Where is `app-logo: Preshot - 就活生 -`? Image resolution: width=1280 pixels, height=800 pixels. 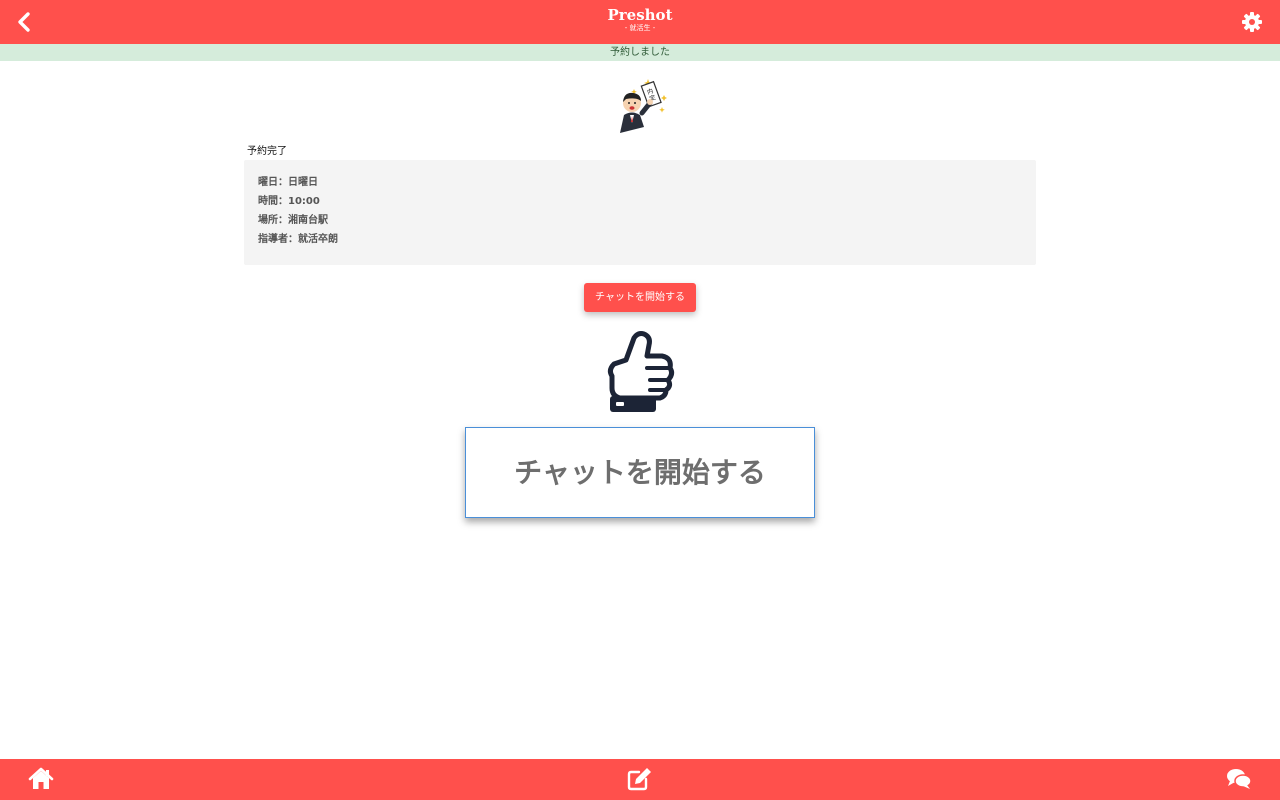 app-logo: Preshot - 就活生 - is located at coordinates (640, 19).